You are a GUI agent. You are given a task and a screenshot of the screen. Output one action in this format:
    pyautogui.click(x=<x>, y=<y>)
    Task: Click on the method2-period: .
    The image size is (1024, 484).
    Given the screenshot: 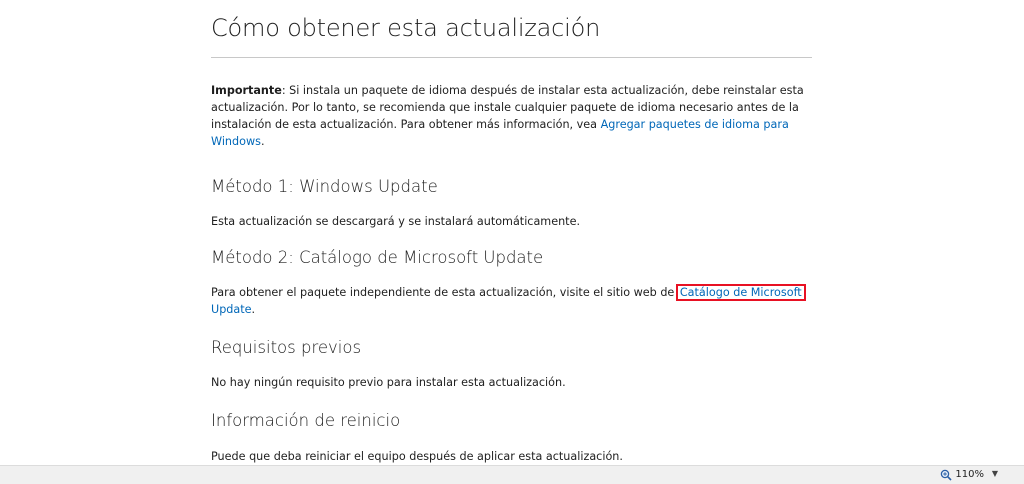 What is the action you would take?
    pyautogui.click(x=253, y=309)
    